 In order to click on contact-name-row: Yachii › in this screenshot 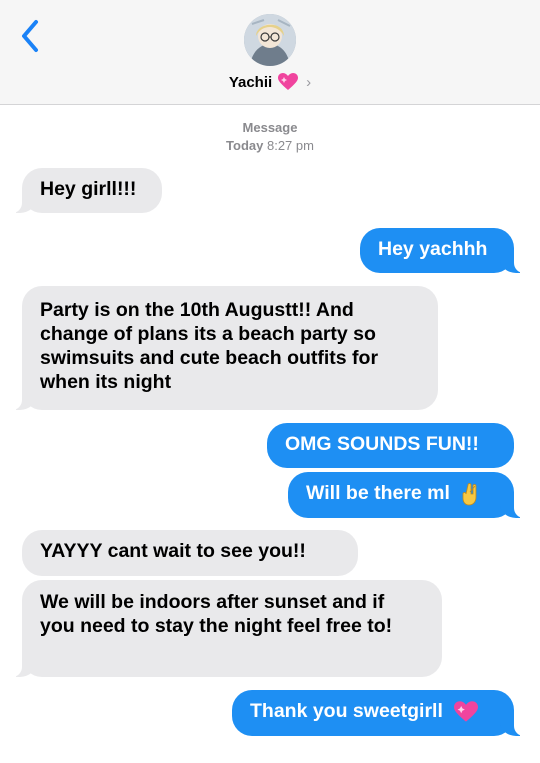, I will do `click(270, 82)`.